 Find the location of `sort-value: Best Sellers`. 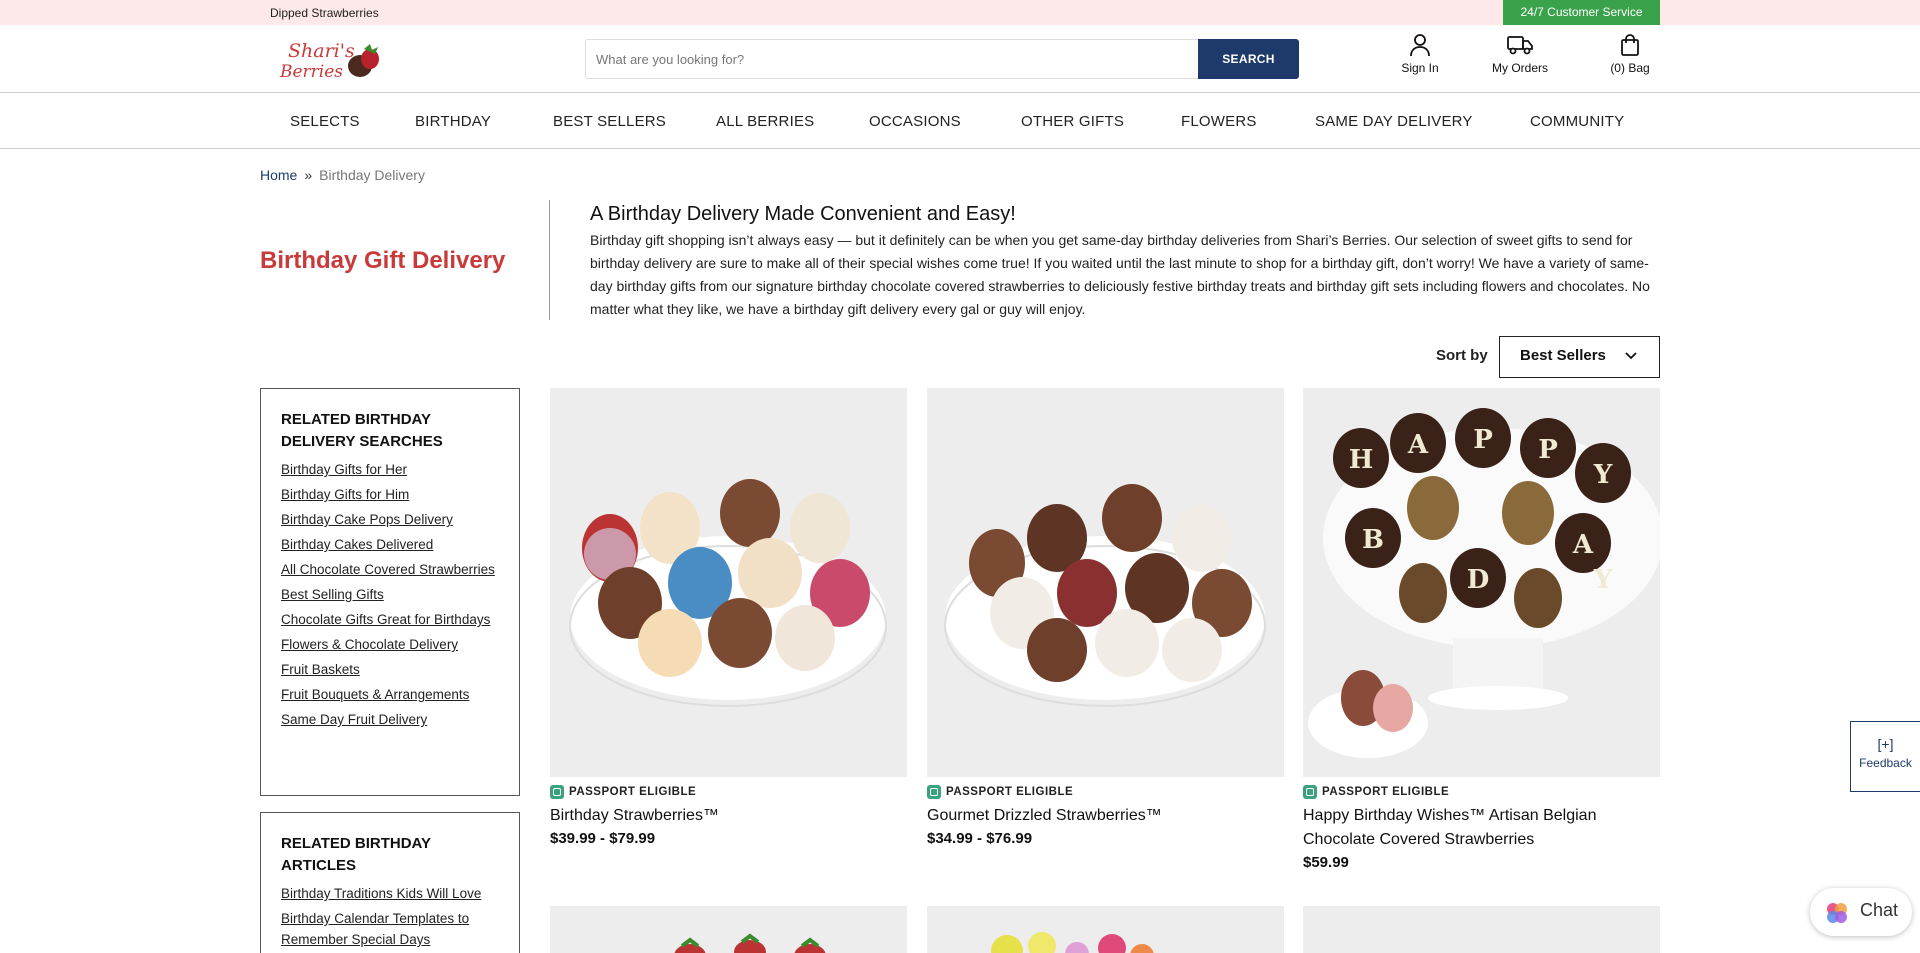

sort-value: Best Sellers is located at coordinates (1563, 355).